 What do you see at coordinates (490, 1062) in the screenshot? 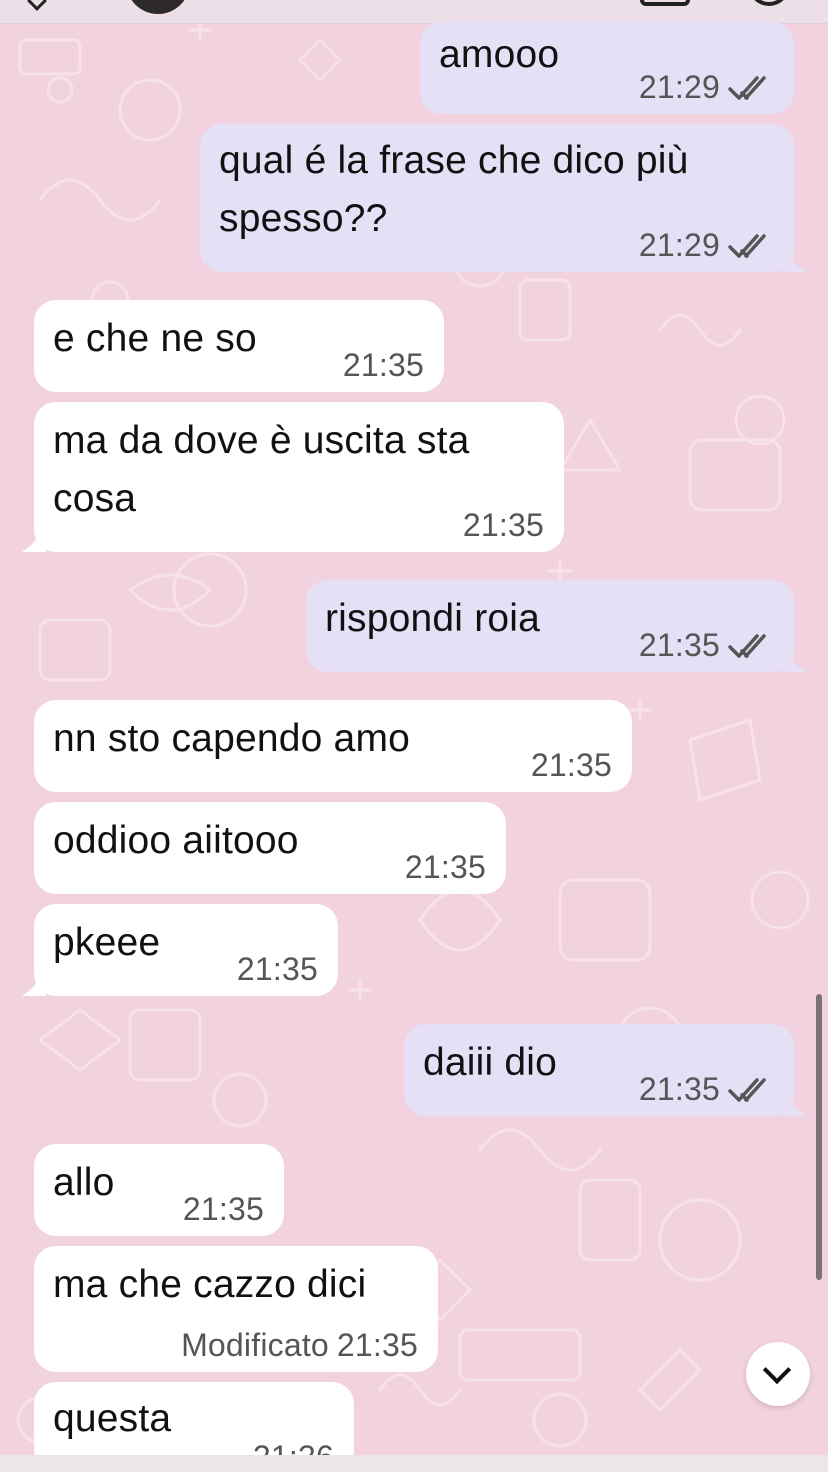
I see `message-text: daiii dio` at bounding box center [490, 1062].